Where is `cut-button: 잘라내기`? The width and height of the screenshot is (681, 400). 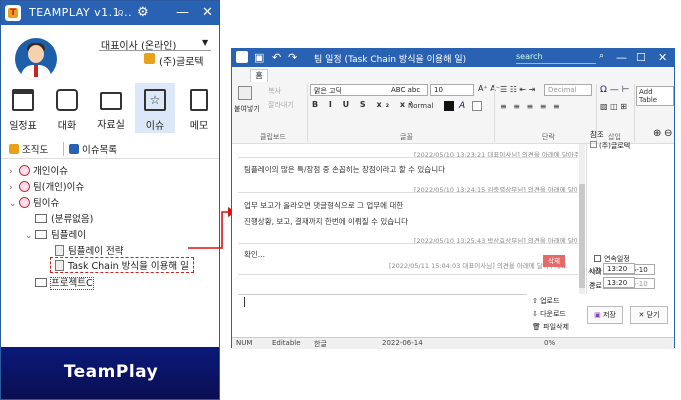 cut-button: 잘라내기 is located at coordinates (281, 105).